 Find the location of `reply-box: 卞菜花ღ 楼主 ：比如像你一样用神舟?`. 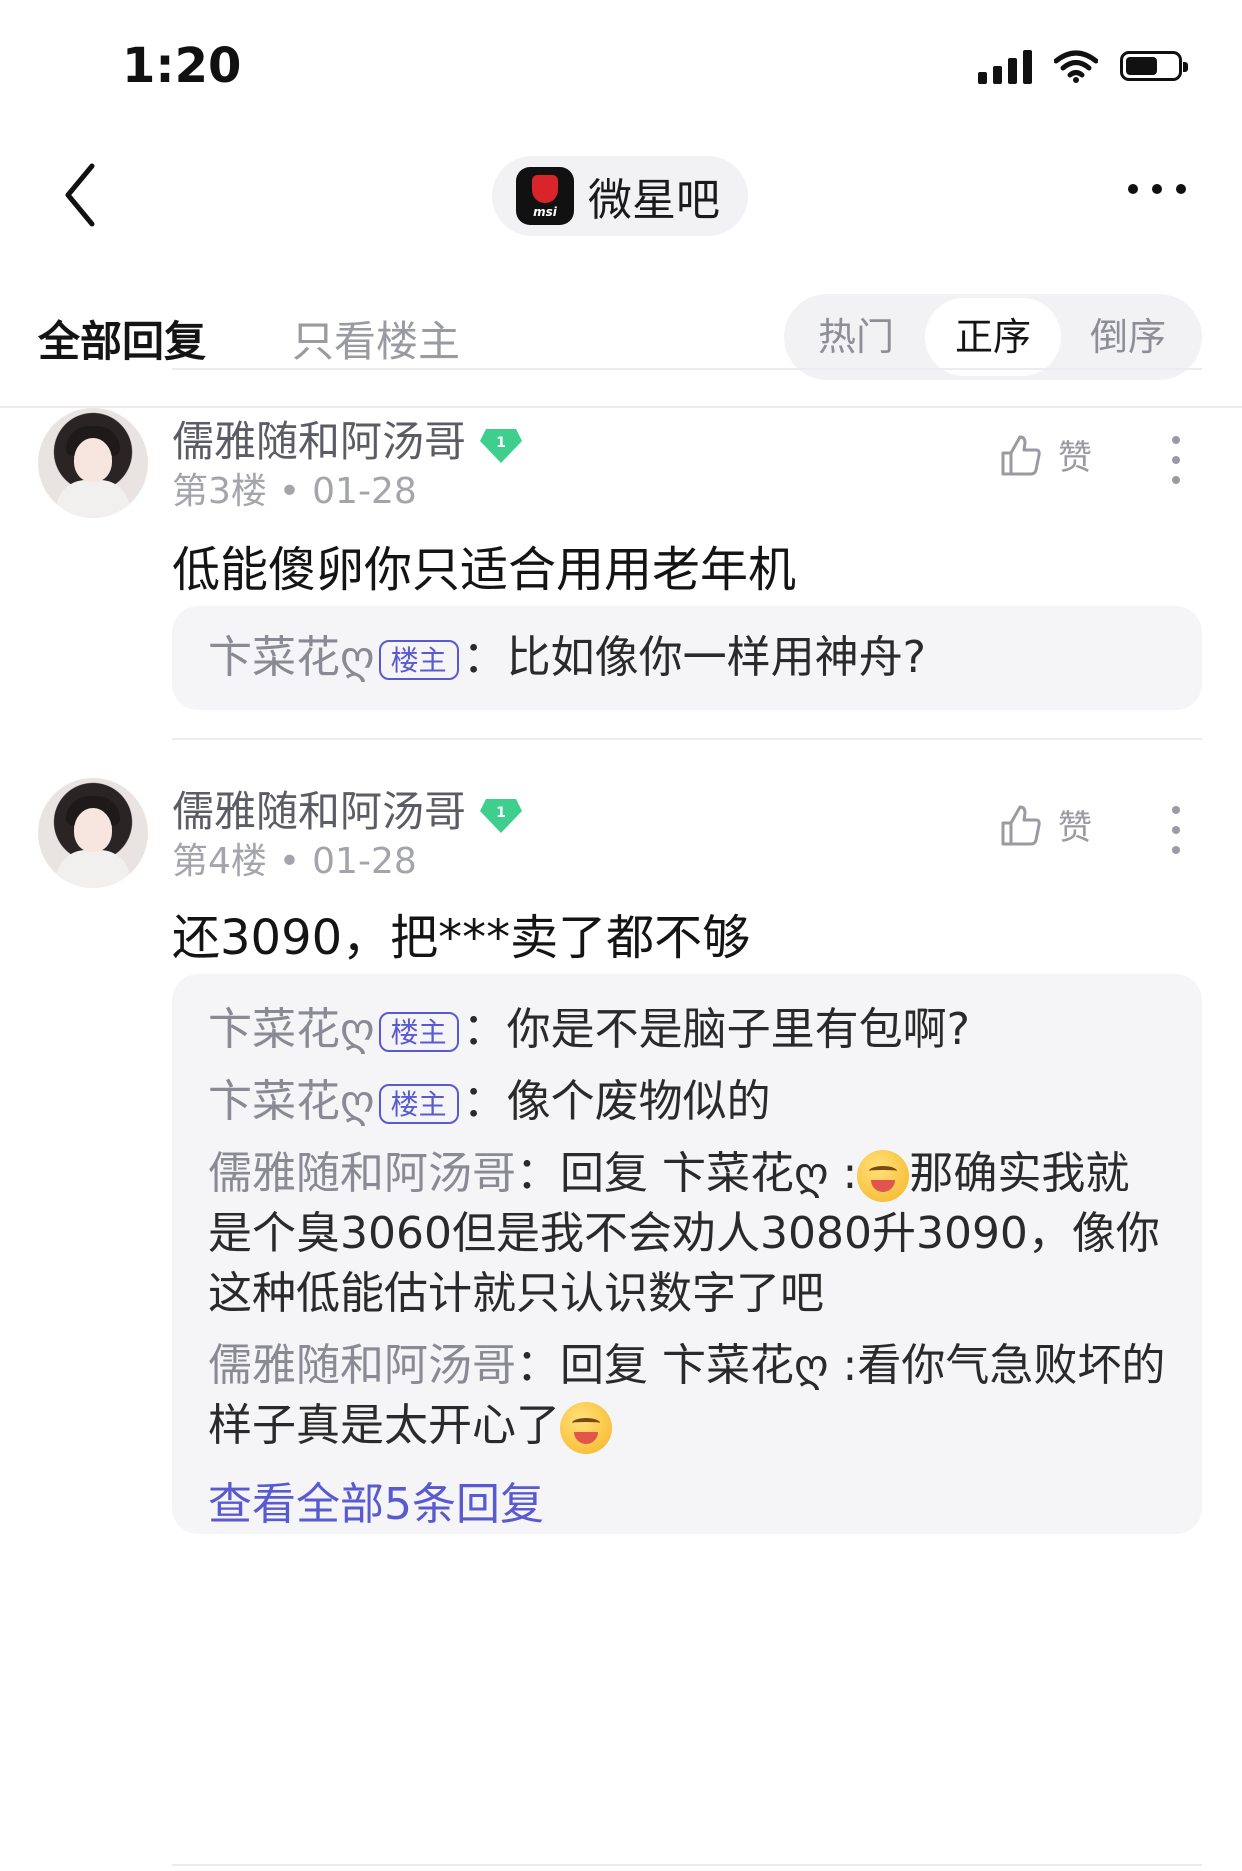

reply-box: 卞菜花ღ 楼主 ：比如像你一样用神舟? is located at coordinates (687, 658).